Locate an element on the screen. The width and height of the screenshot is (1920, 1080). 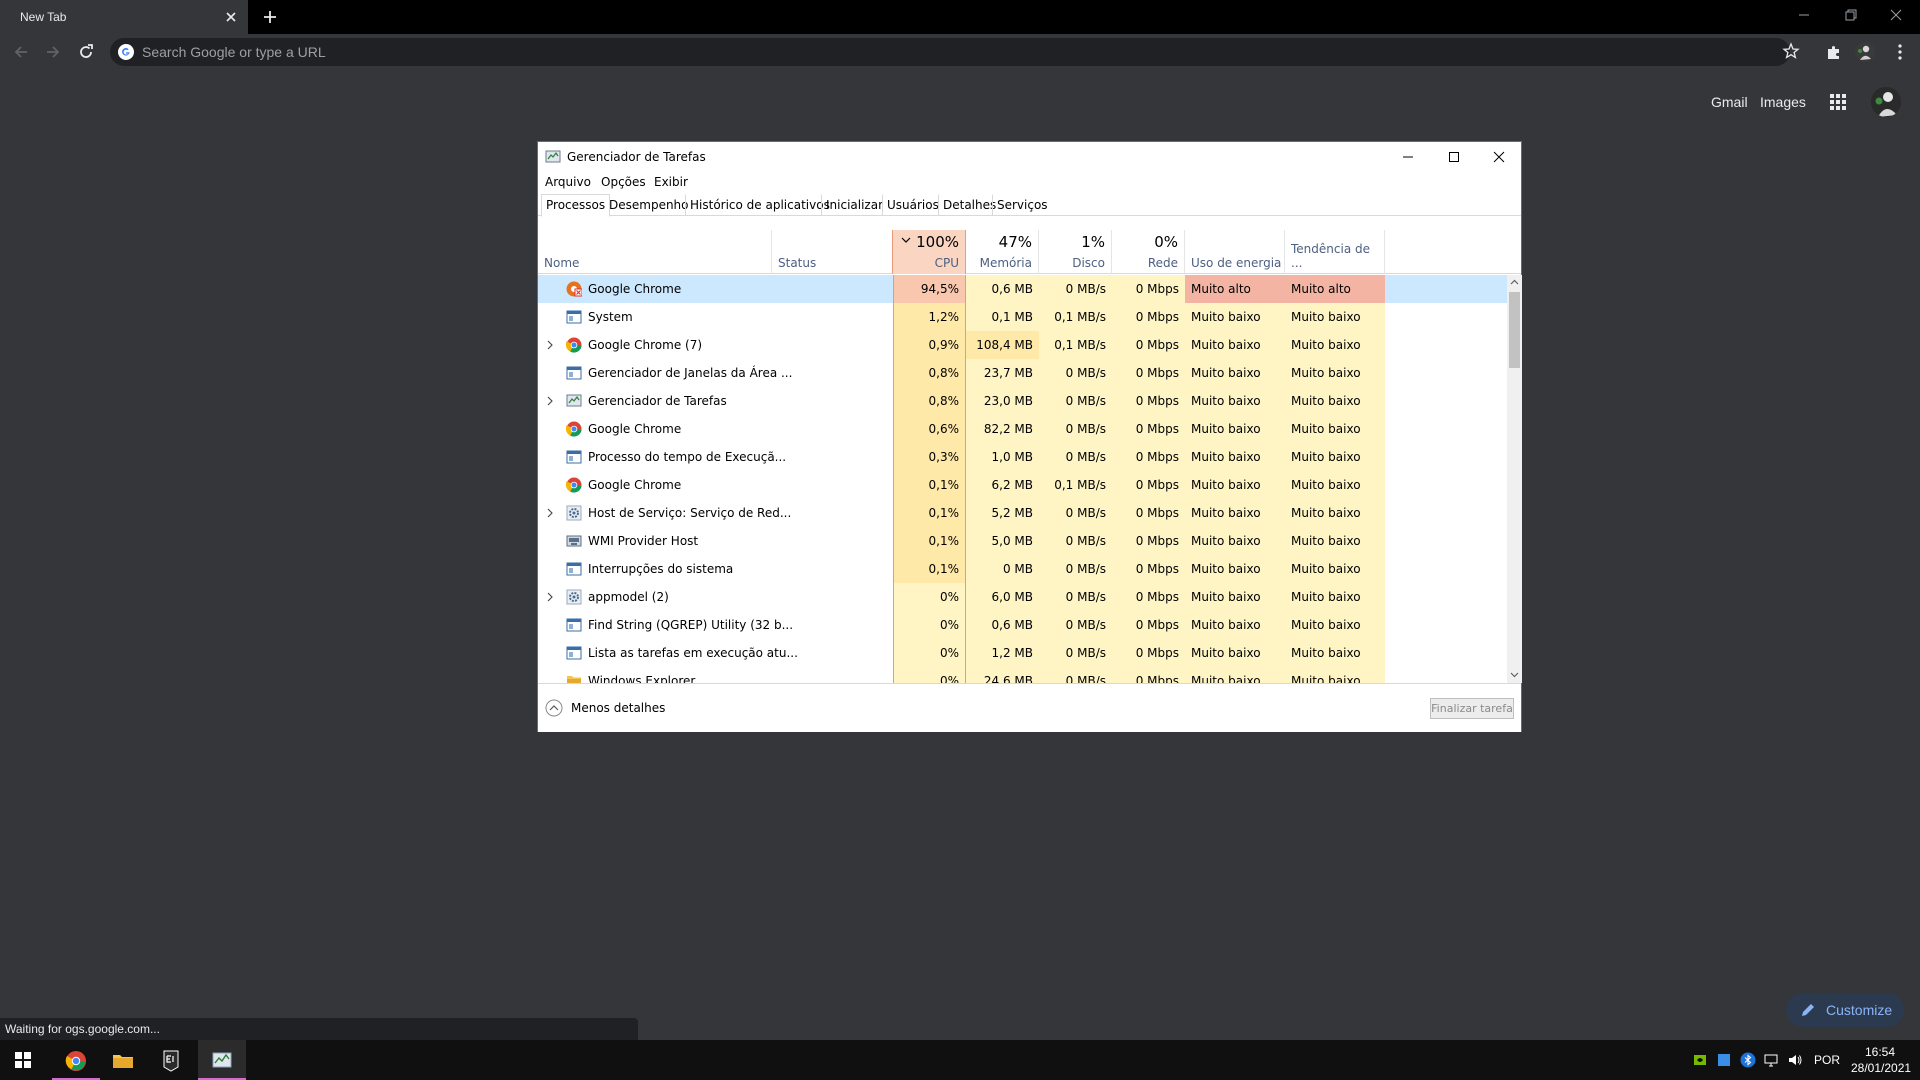
taskbar-task-manager is located at coordinates (222, 1060).